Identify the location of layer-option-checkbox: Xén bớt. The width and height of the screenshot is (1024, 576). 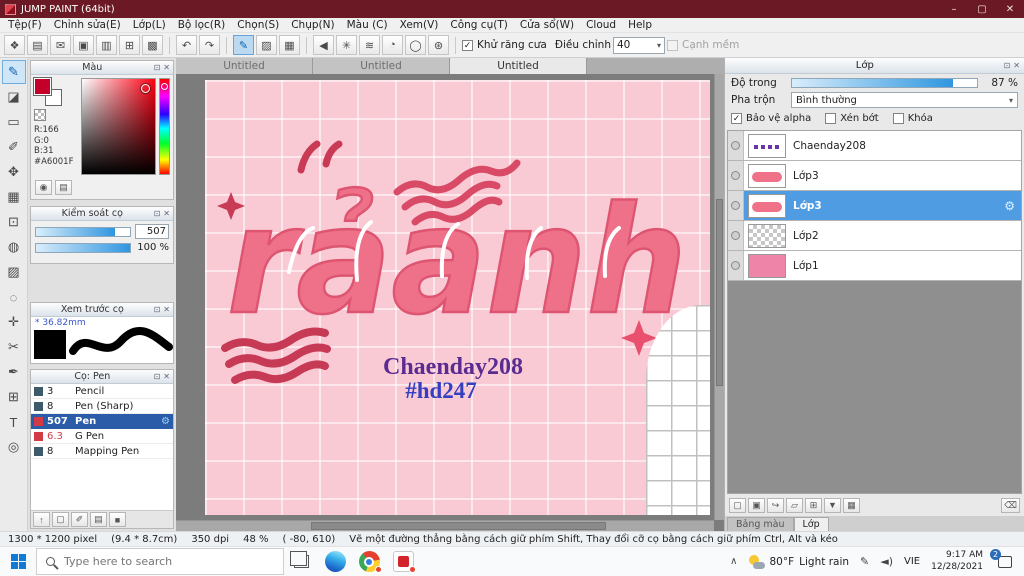
(852, 118).